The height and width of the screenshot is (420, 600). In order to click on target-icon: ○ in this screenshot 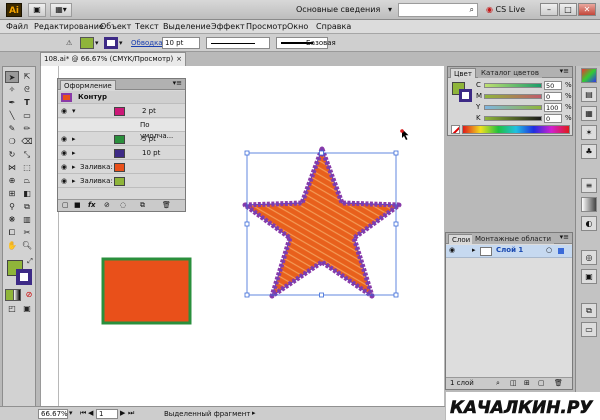, I will do `click(549, 250)`.